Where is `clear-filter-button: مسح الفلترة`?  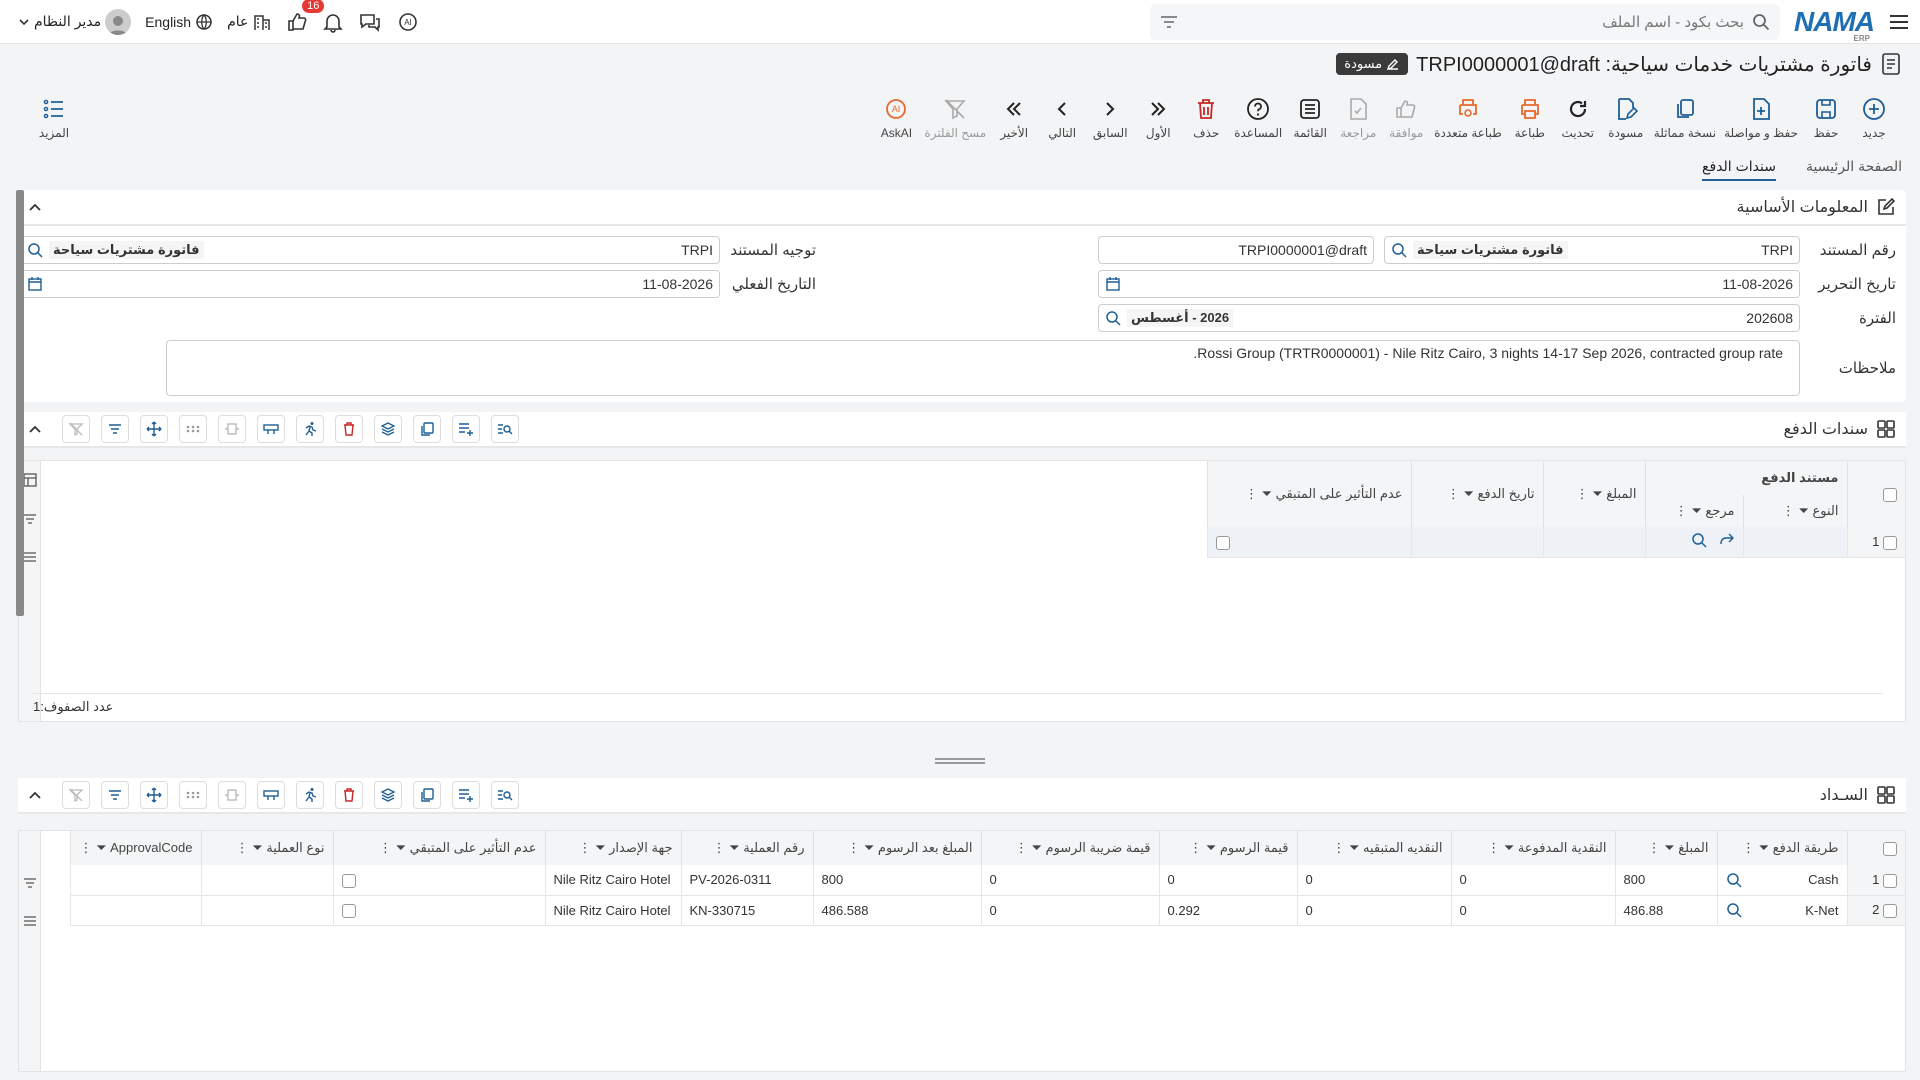
clear-filter-button: مسح الفلترة is located at coordinates (955, 118).